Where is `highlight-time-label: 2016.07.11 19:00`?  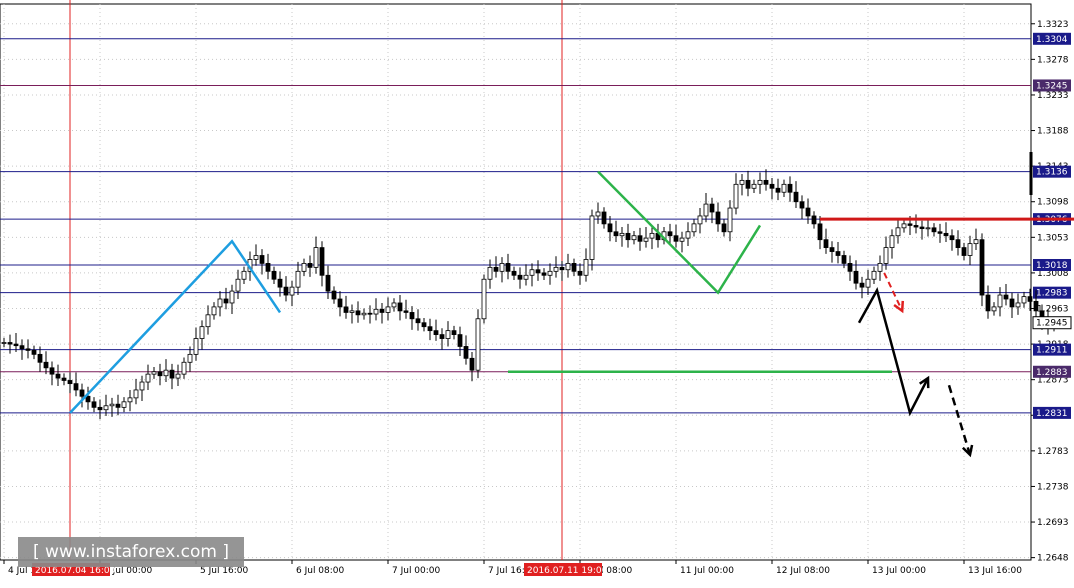 highlight-time-label: 2016.07.11 19:00 is located at coordinates (567, 571).